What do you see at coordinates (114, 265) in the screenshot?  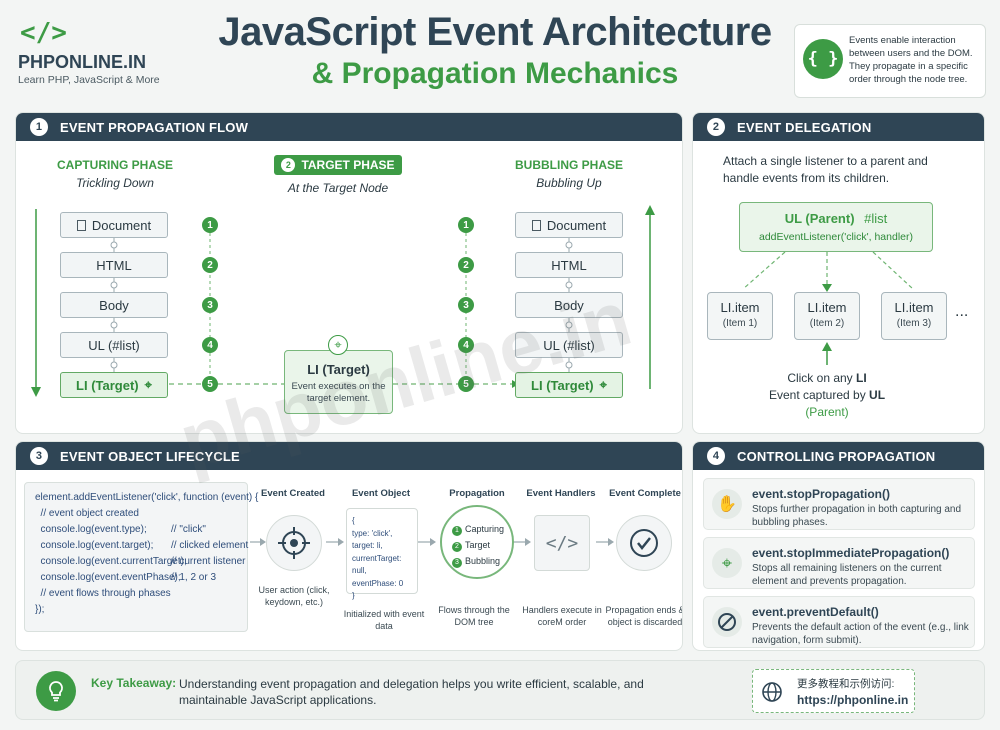 I see `capture-node-html: HTML` at bounding box center [114, 265].